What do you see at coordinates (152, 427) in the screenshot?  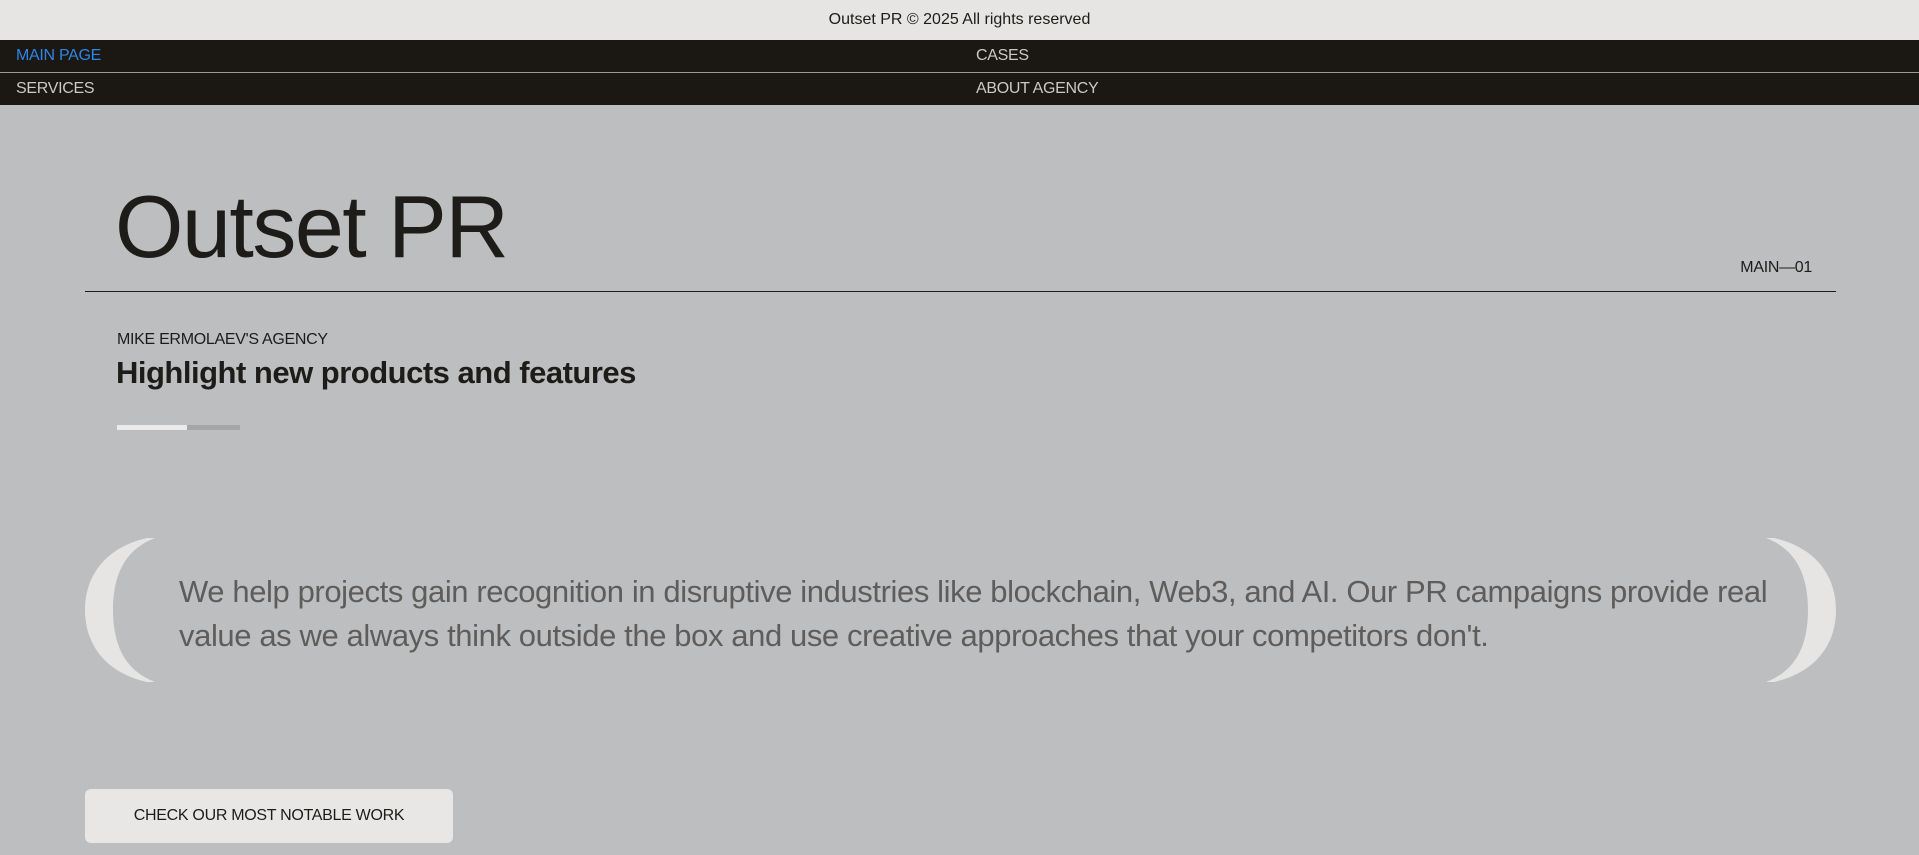 I see `slider-progress-fill` at bounding box center [152, 427].